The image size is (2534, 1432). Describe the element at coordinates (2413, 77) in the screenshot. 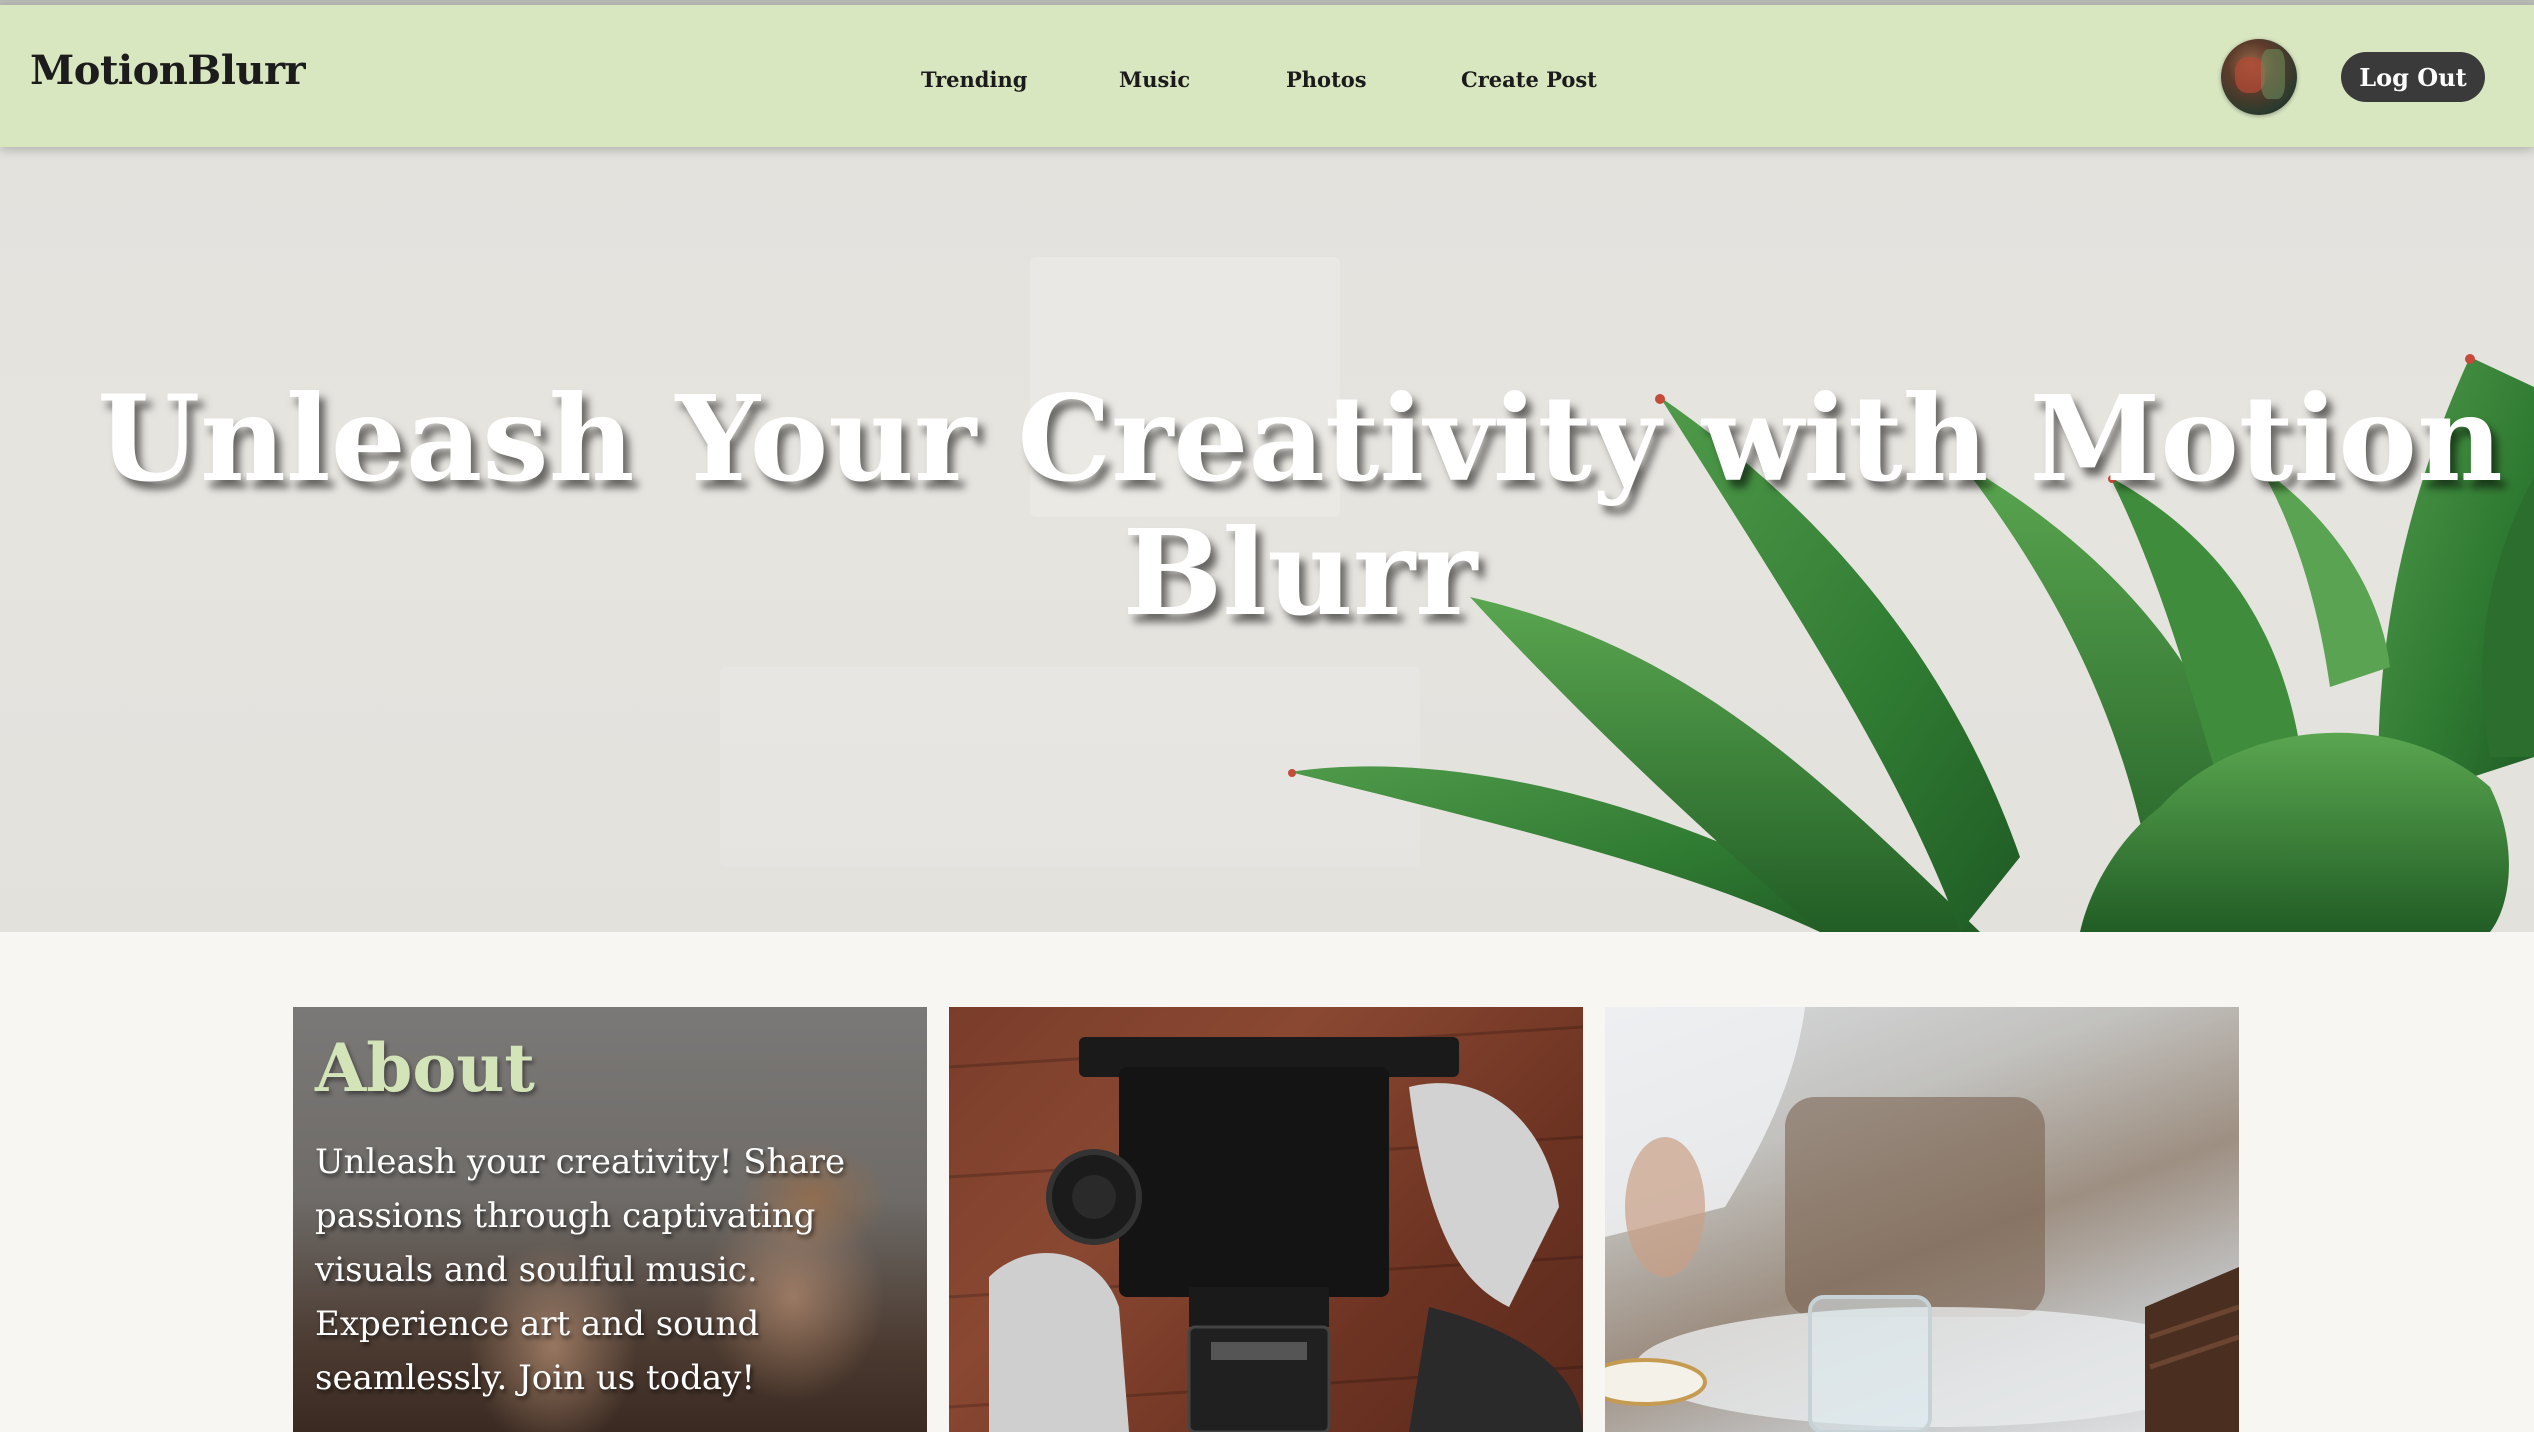

I see `logout-button: Log Out` at that location.